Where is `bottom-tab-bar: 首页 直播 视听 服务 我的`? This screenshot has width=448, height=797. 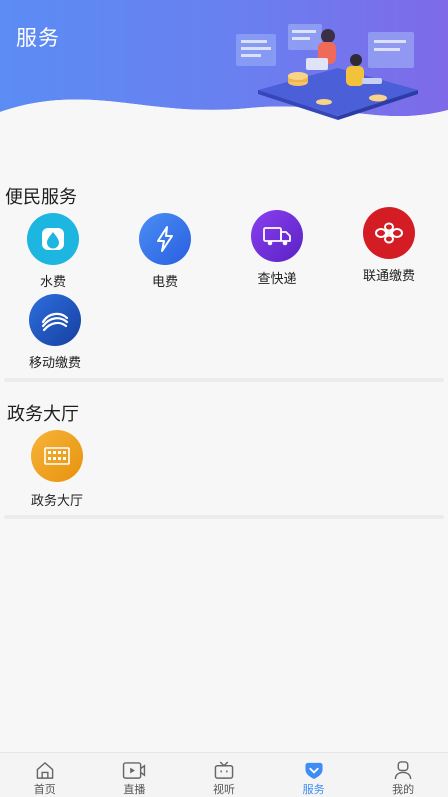
bottom-tab-bar: 首页 直播 视听 服务 我的 is located at coordinates (224, 774).